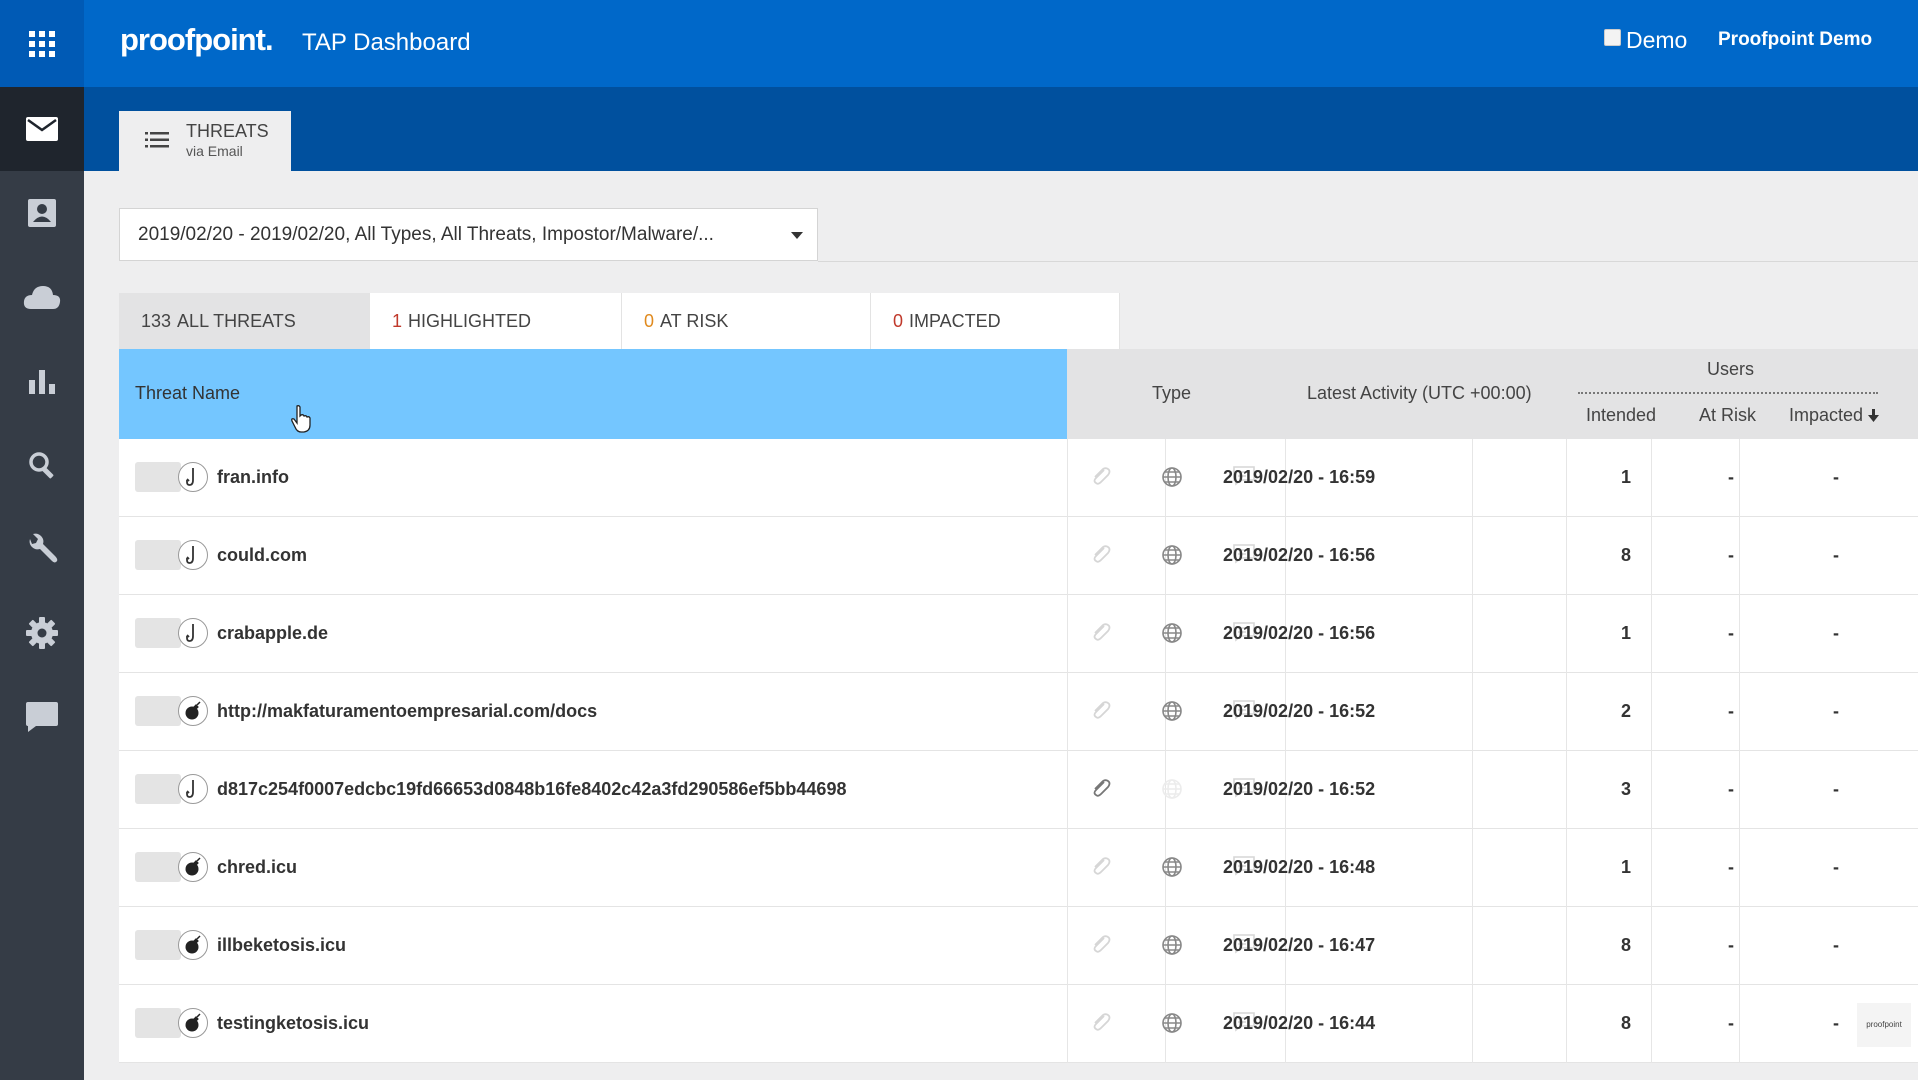  Describe the element at coordinates (746, 321) in the screenshot. I see `tab-at-risk: 0 AT RISK` at that location.